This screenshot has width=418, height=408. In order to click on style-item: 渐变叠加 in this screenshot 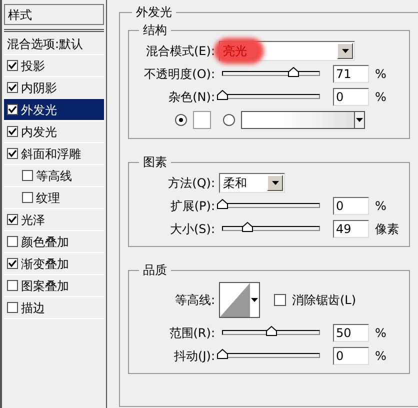, I will do `click(54, 264)`.